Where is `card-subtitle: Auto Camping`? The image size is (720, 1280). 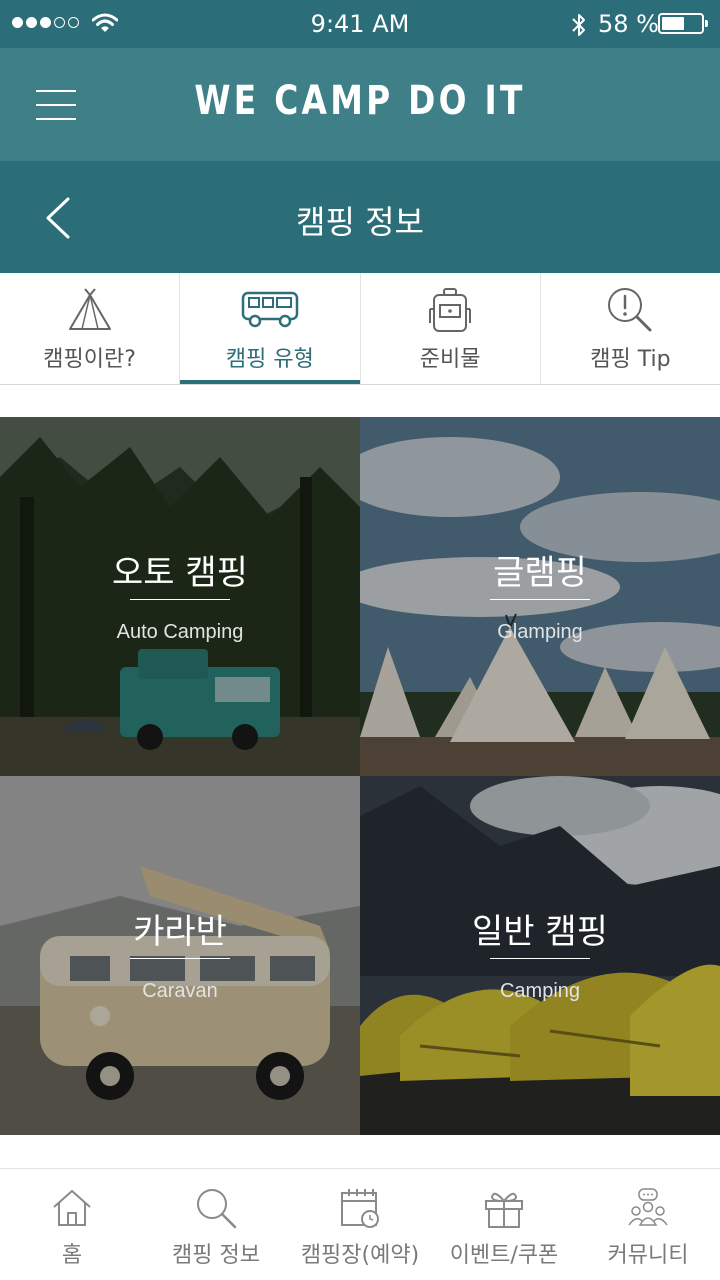
card-subtitle: Auto Camping is located at coordinates (180, 632).